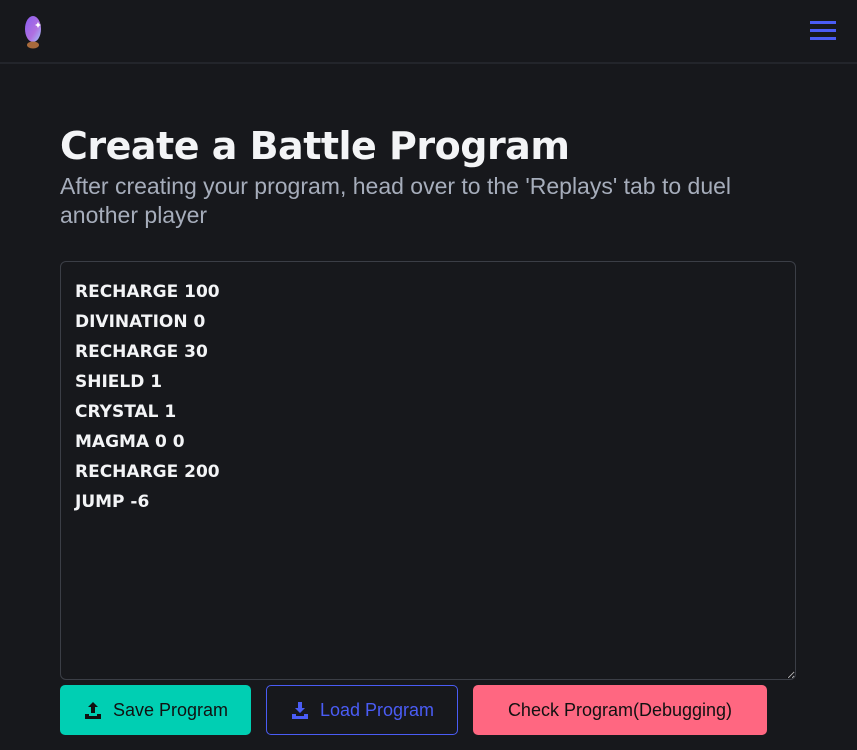  Describe the element at coordinates (33, 31) in the screenshot. I see `crystal-ball-icon` at that location.